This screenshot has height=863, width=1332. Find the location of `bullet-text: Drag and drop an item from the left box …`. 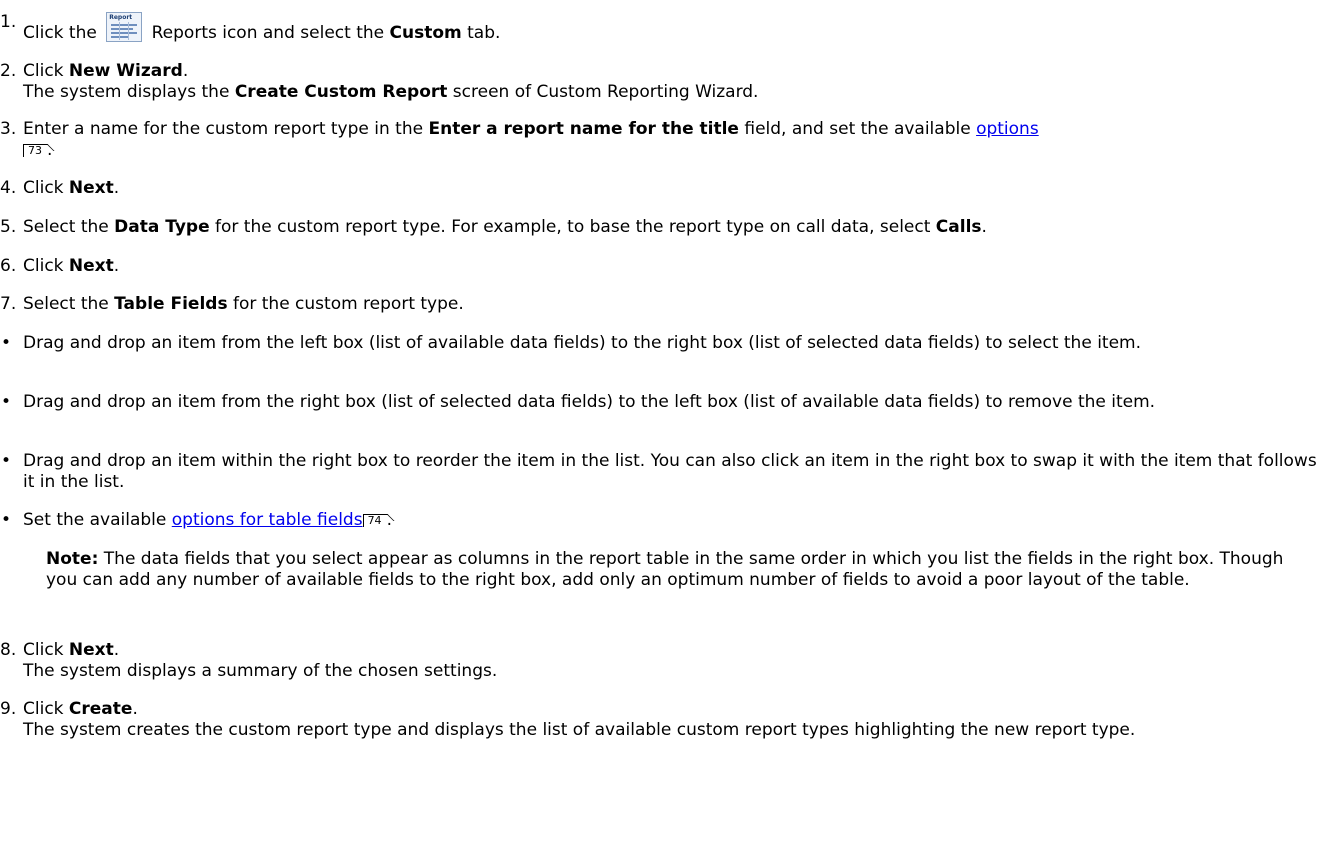

bullet-text: Drag and drop an item from the left box … is located at coordinates (582, 343).